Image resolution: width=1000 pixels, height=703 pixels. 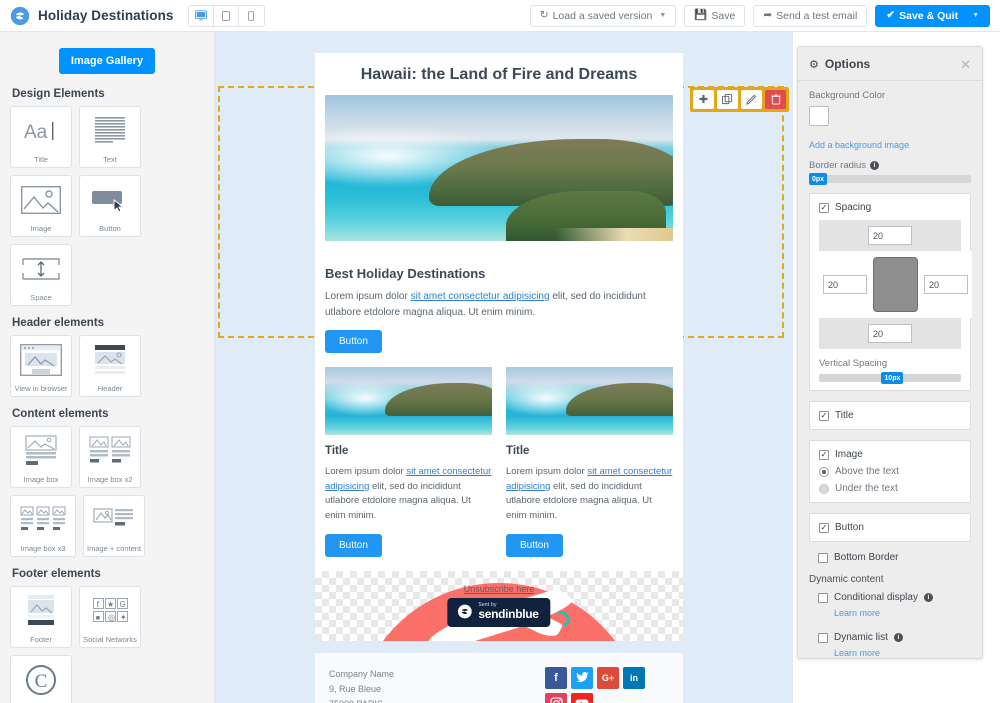 I want to click on button-option-label: Button, so click(x=849, y=527).